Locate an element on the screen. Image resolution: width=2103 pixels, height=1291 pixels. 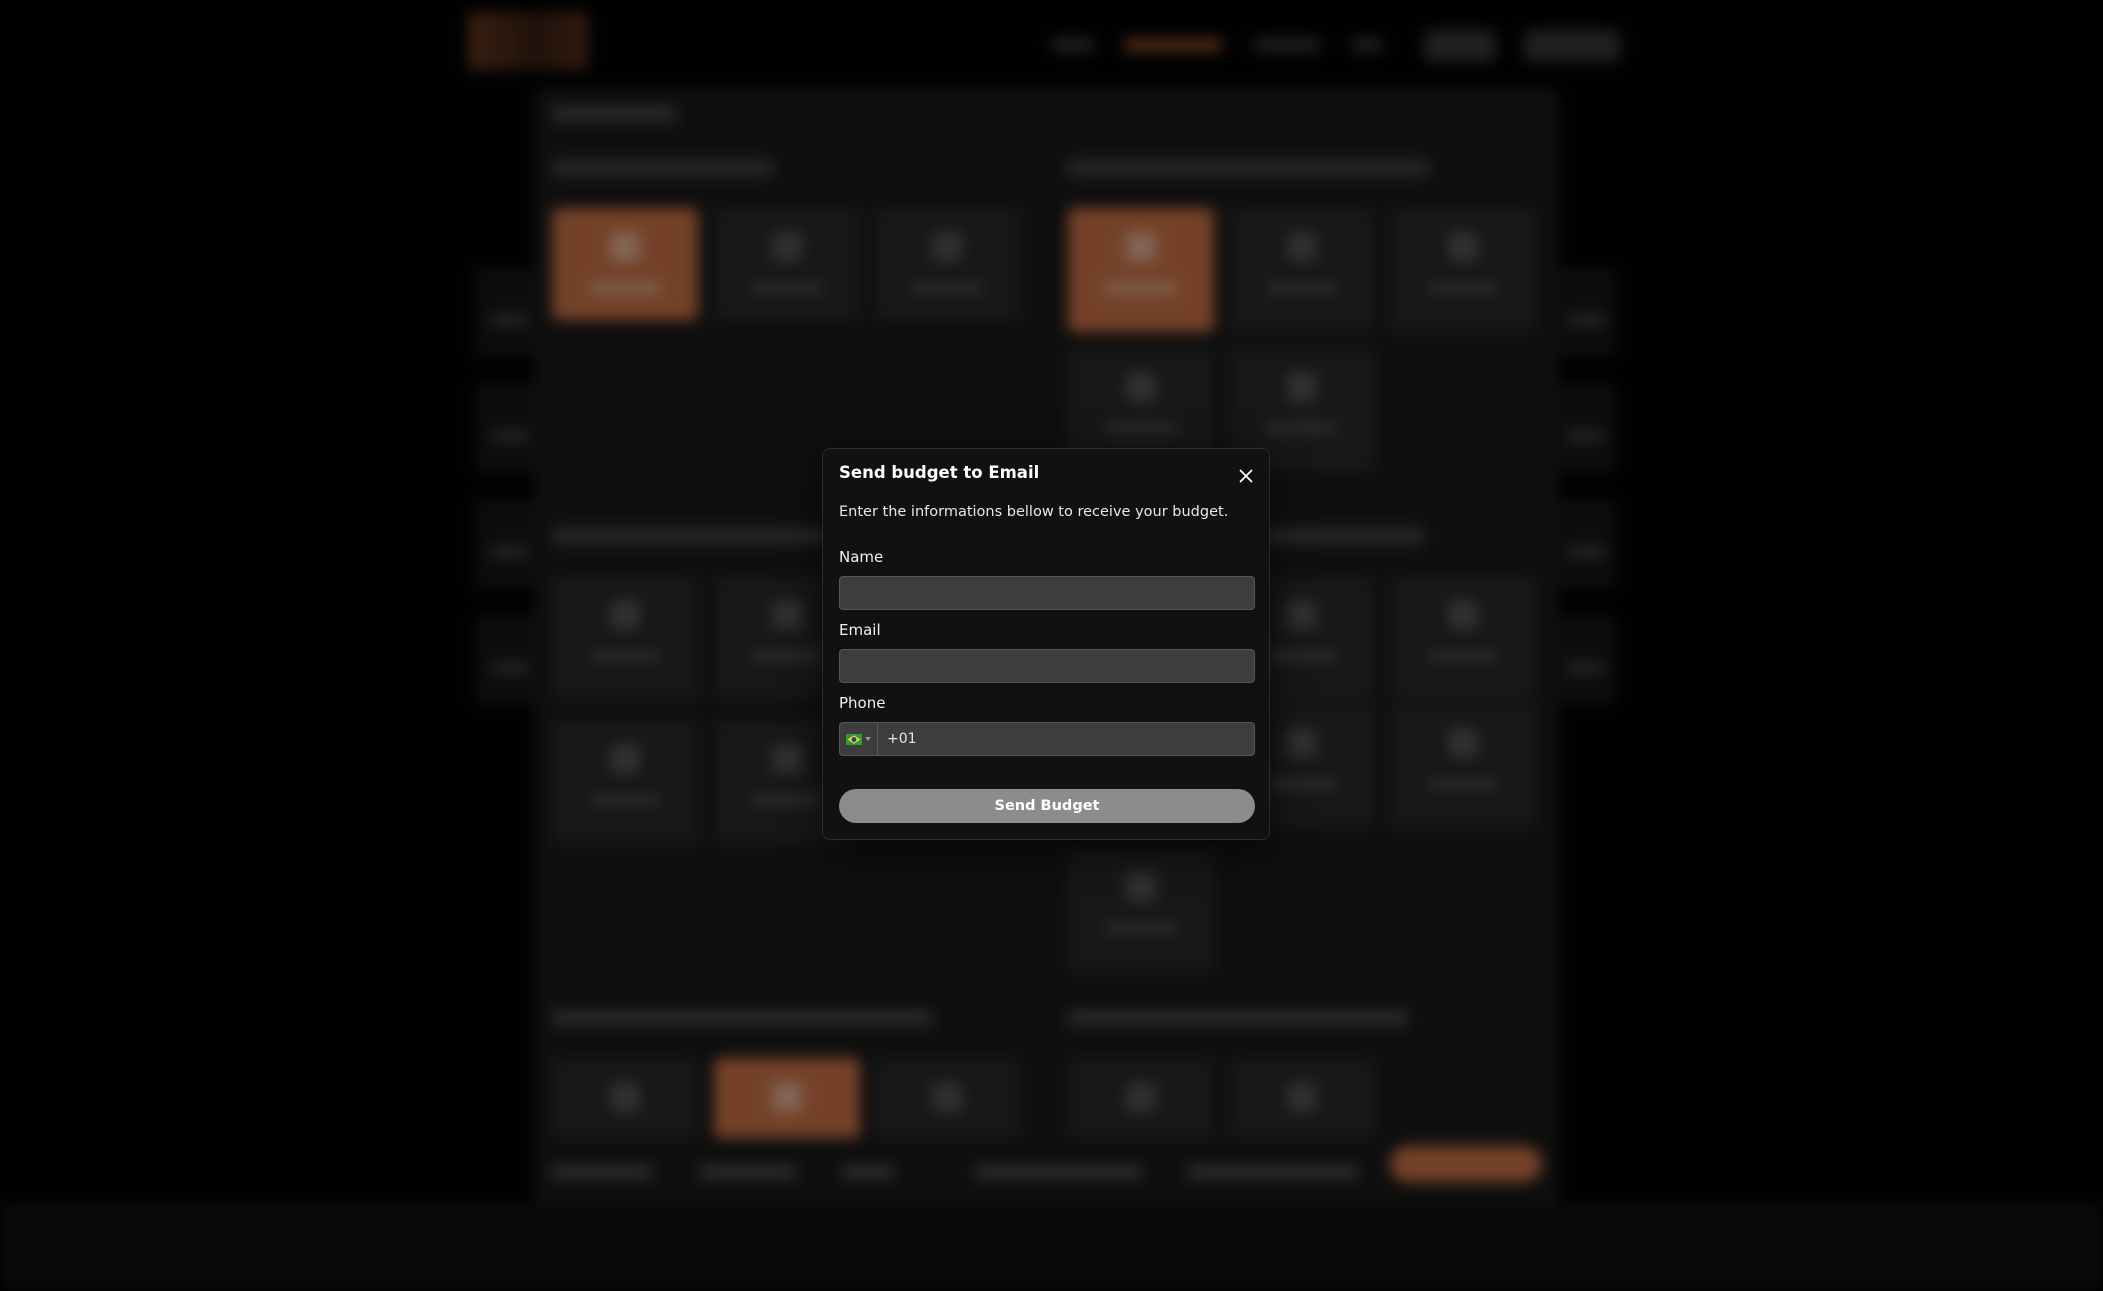
email-label: Email is located at coordinates (860, 630).